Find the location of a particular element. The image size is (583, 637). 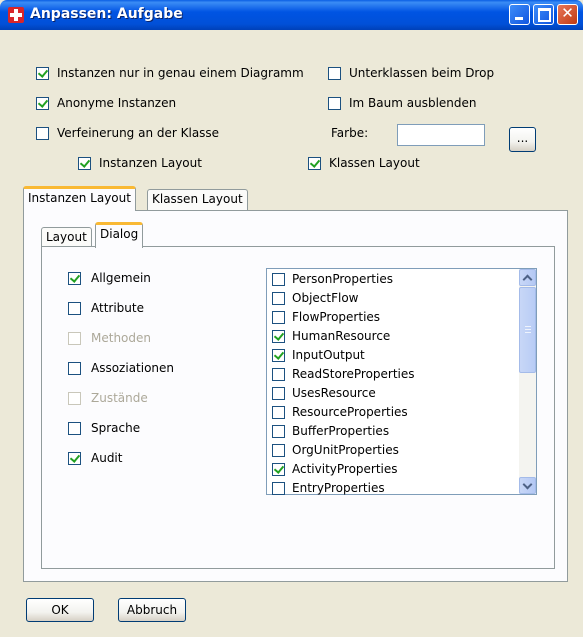

list-item-label: EntryProperties is located at coordinates (338, 488).